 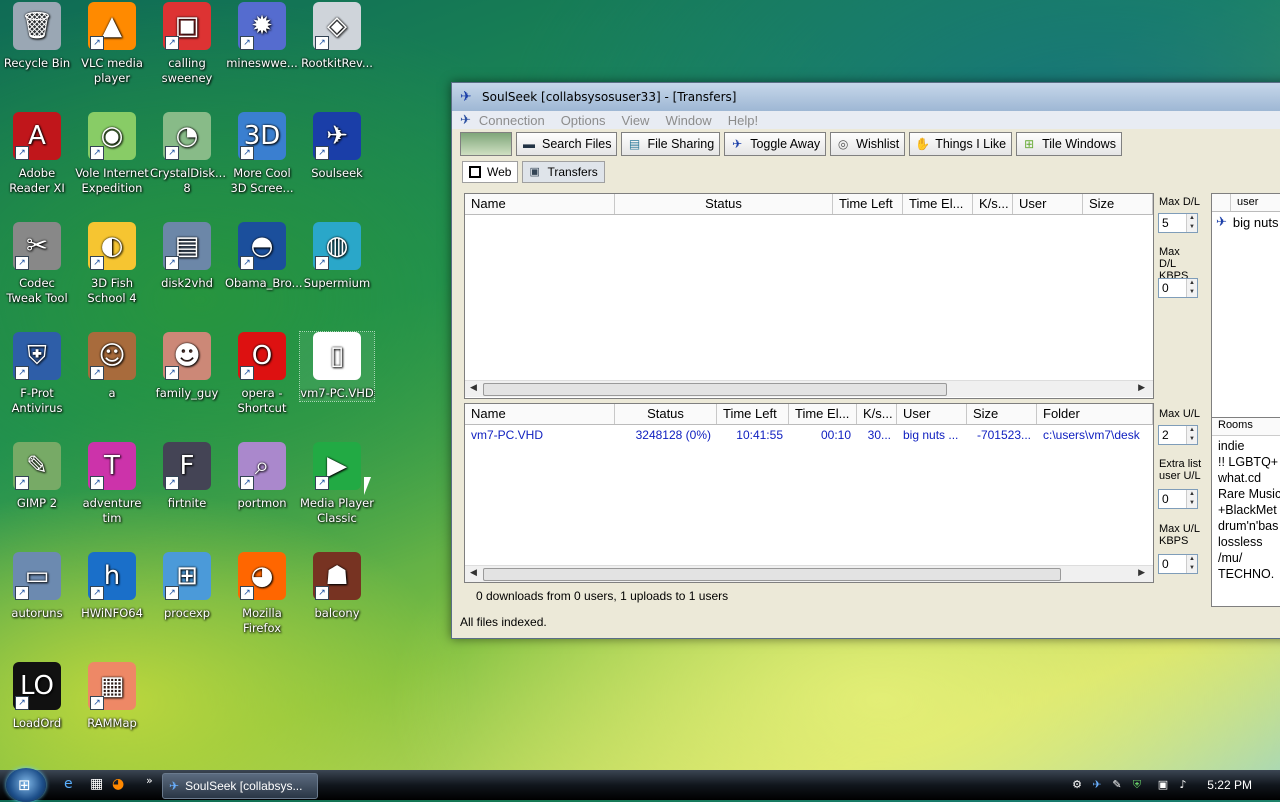 I want to click on room-item: drum'n'bas, so click(x=1249, y=526).